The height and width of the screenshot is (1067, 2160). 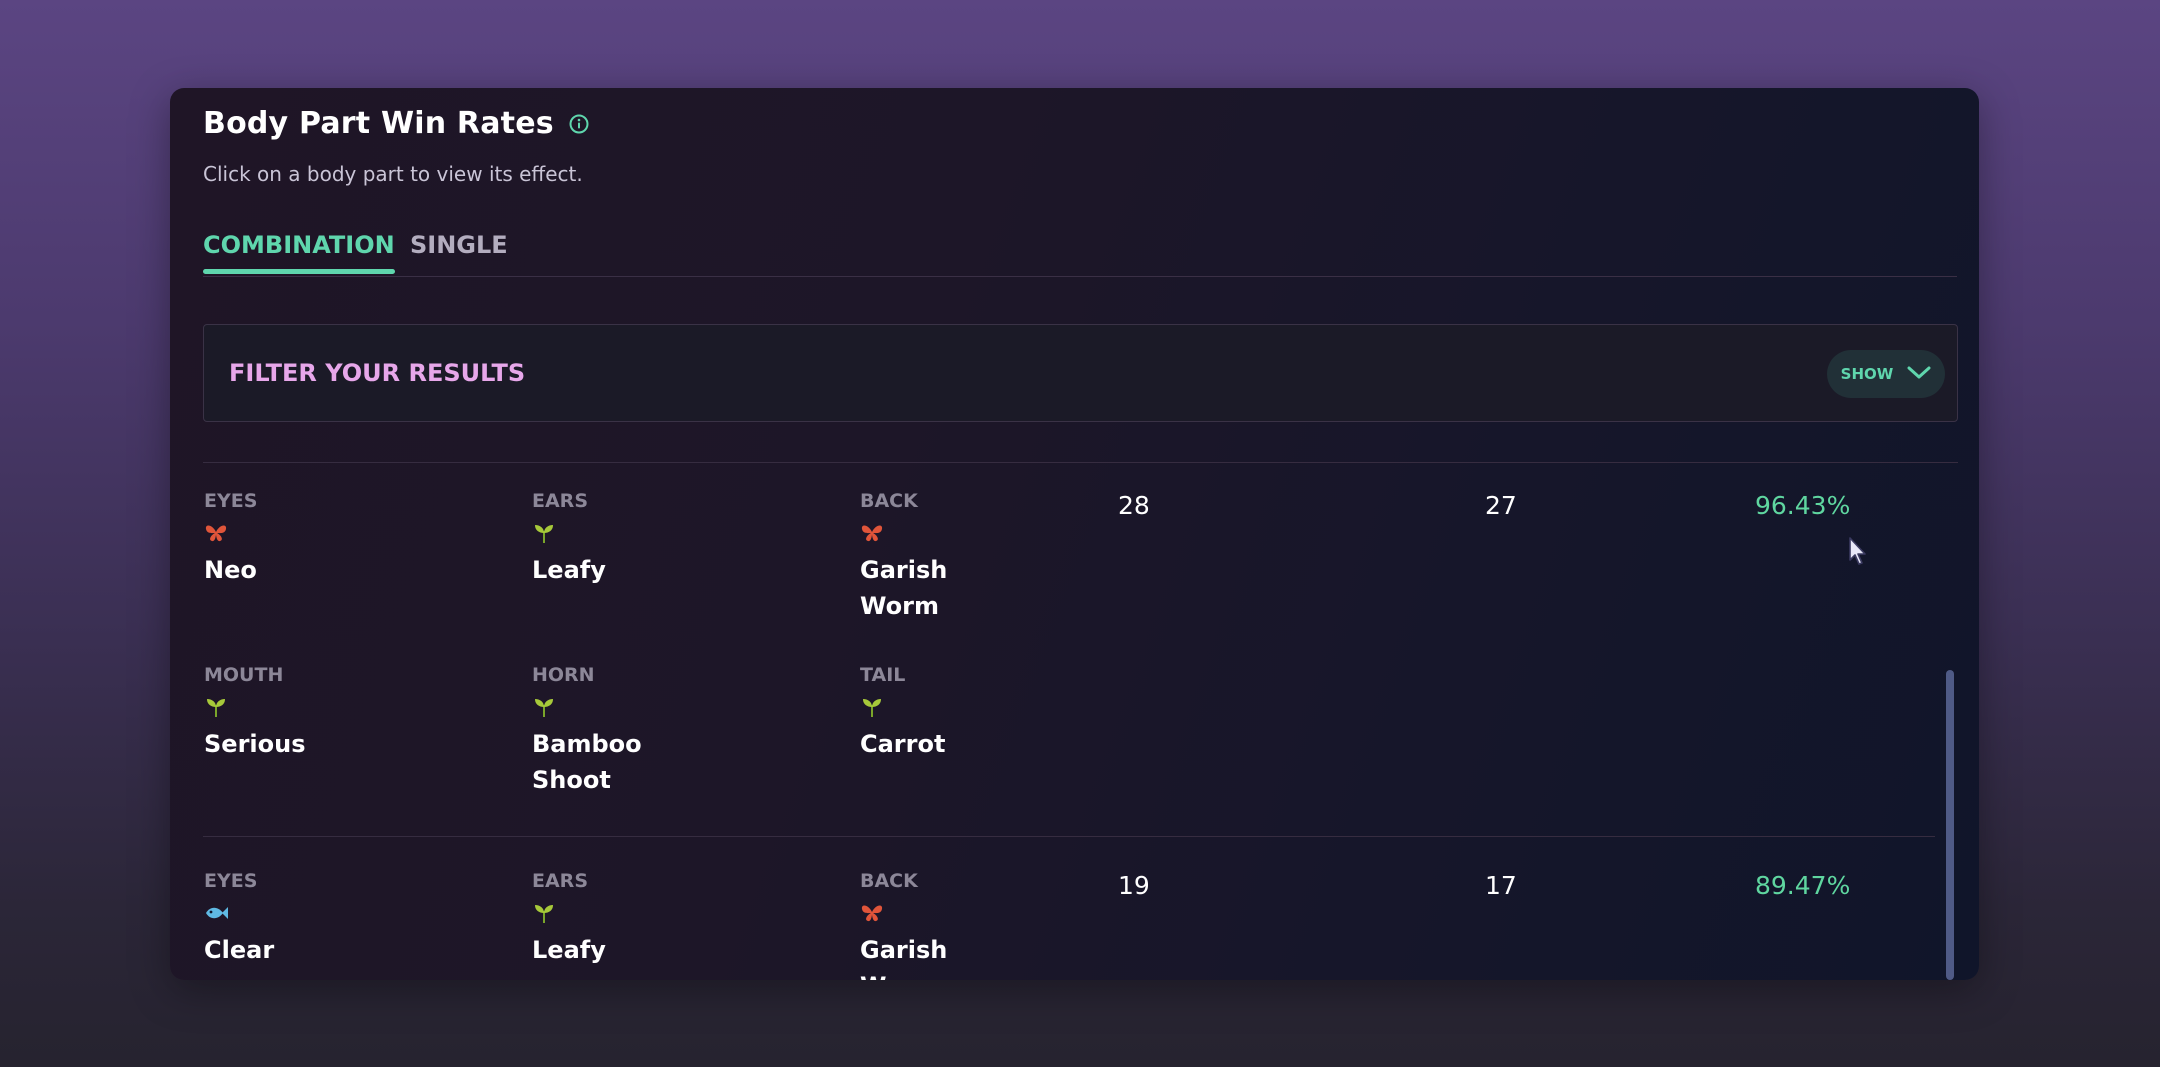 What do you see at coordinates (1919, 374) in the screenshot?
I see `chevron-down-icon` at bounding box center [1919, 374].